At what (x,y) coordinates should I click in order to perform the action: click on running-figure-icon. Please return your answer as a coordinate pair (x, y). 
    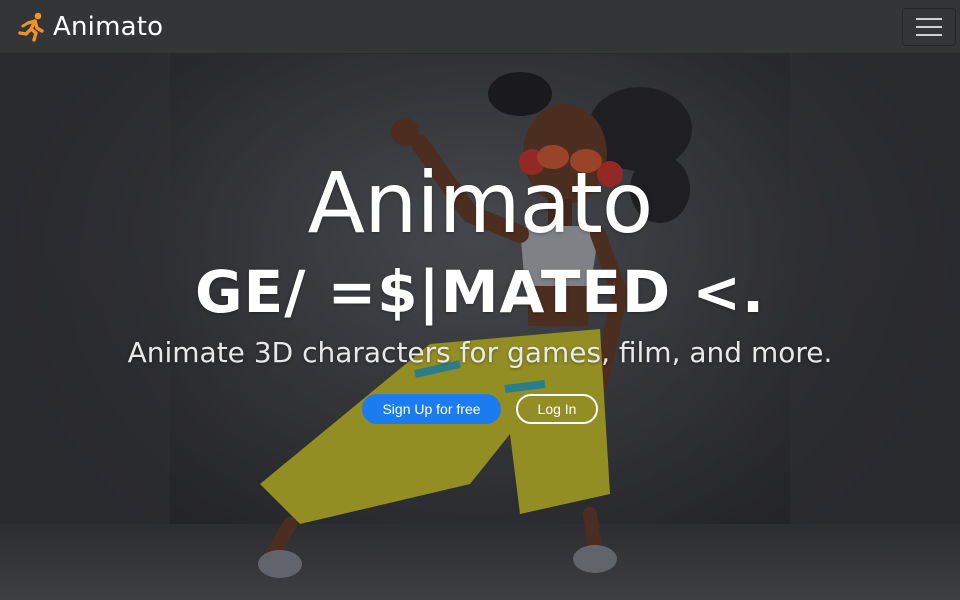
    Looking at the image, I should click on (31, 27).